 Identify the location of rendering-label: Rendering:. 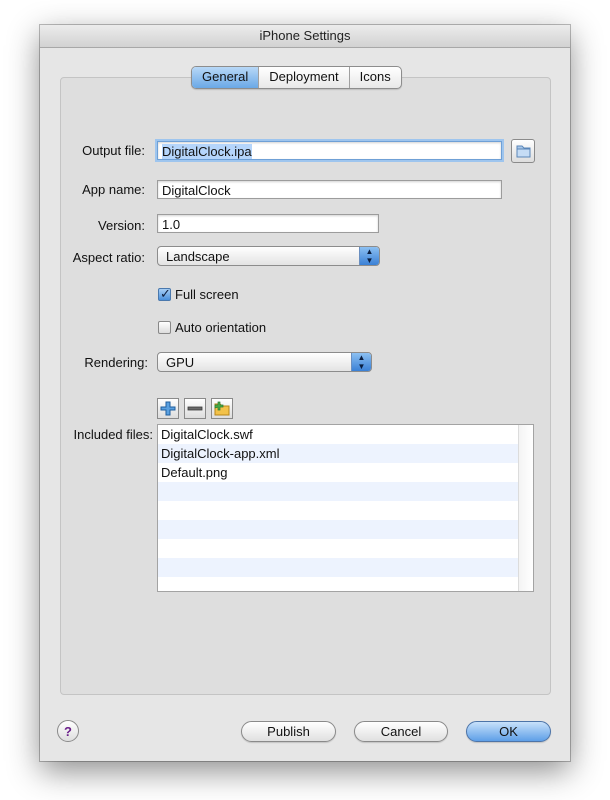
(116, 362).